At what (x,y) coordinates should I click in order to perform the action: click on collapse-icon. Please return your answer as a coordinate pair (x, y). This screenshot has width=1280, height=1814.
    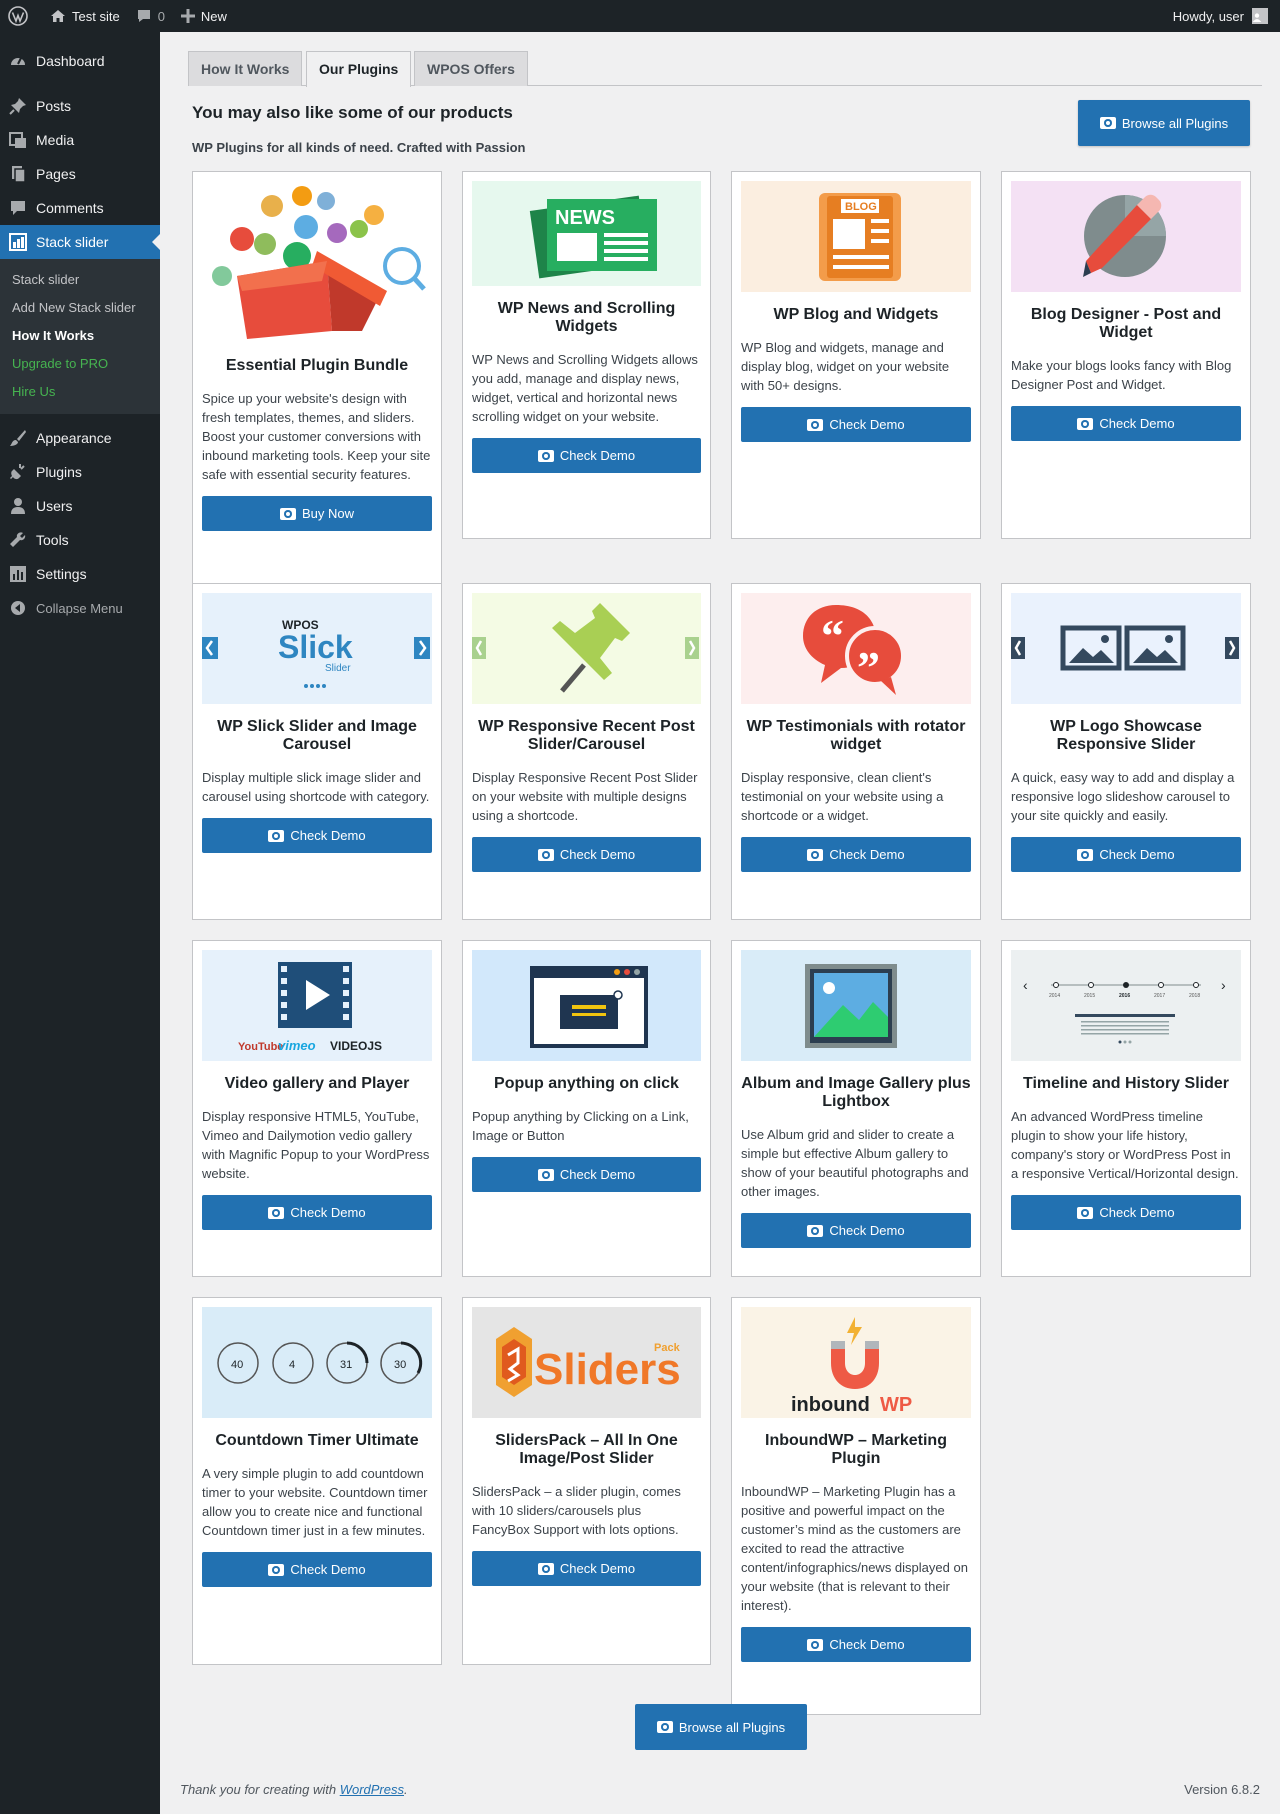
    Looking at the image, I should click on (18, 608).